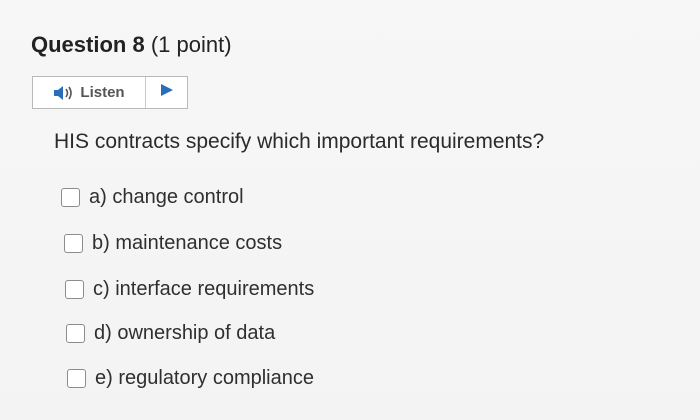  I want to click on listen-button: Listen, so click(89, 92).